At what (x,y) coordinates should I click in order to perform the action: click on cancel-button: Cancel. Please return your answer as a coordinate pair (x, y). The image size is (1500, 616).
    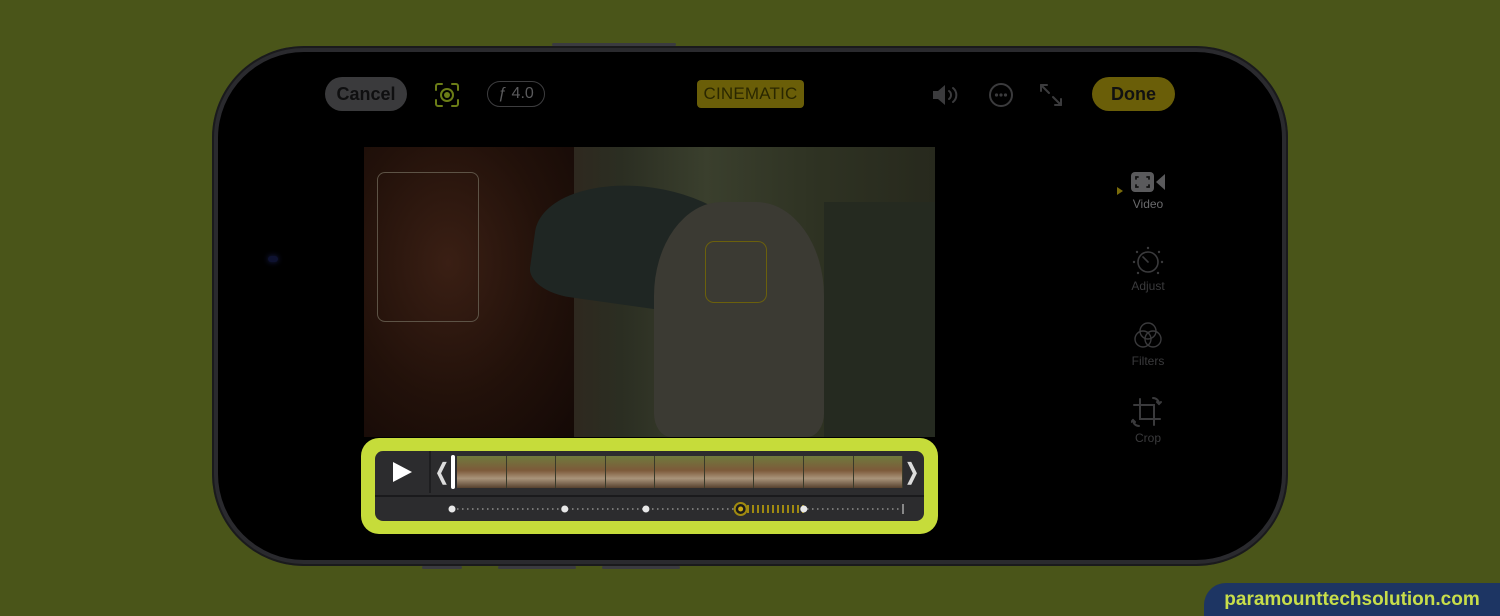
    Looking at the image, I should click on (366, 94).